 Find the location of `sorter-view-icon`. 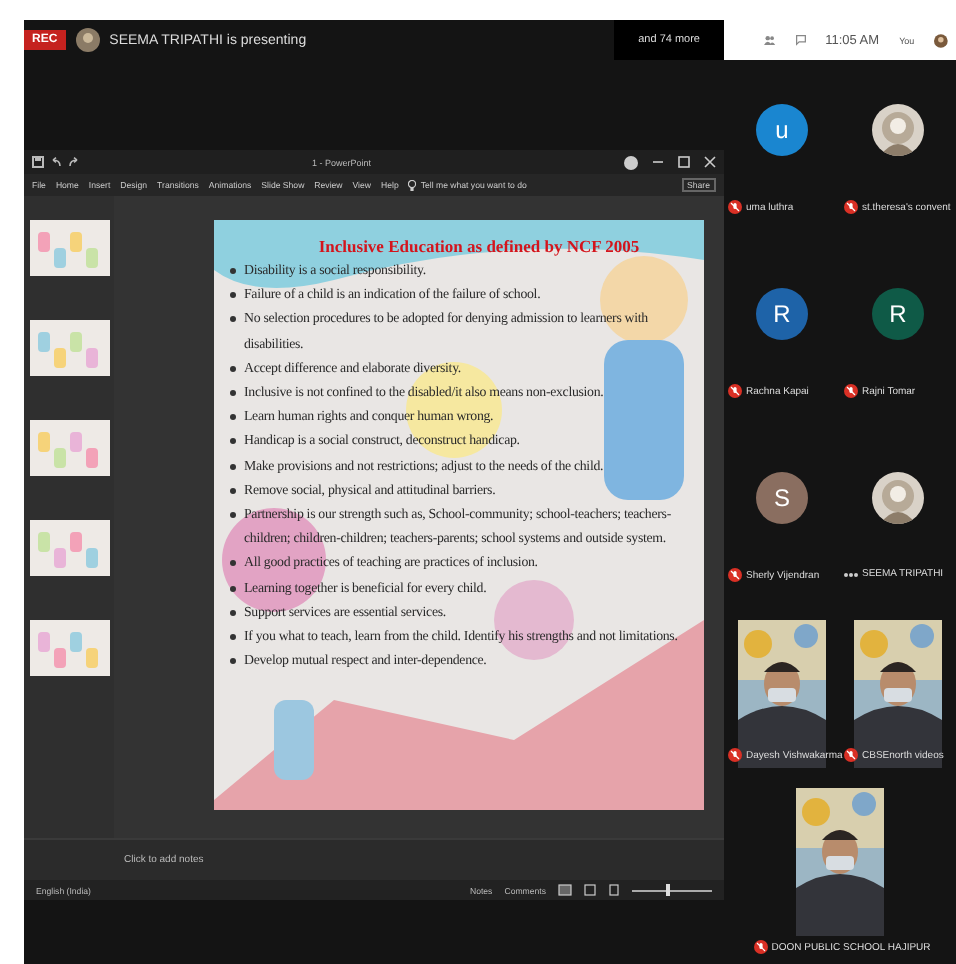

sorter-view-icon is located at coordinates (590, 890).